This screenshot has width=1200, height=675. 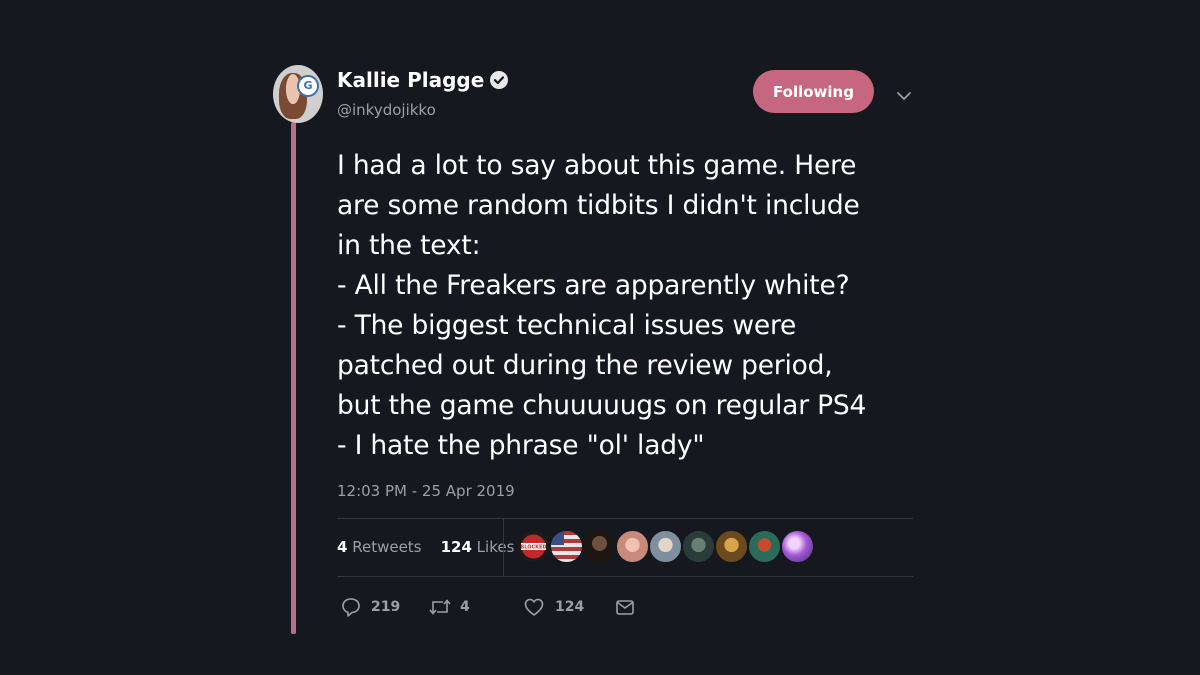 What do you see at coordinates (425, 547) in the screenshot?
I see `tweet-stats: 4 Retweets 124 Likes` at bounding box center [425, 547].